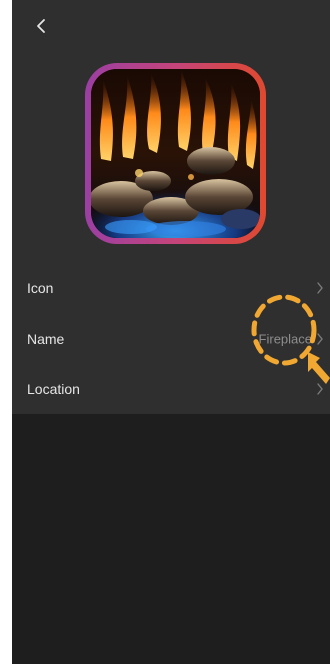  Describe the element at coordinates (53, 389) in the screenshot. I see `row-label-location: Location` at that location.